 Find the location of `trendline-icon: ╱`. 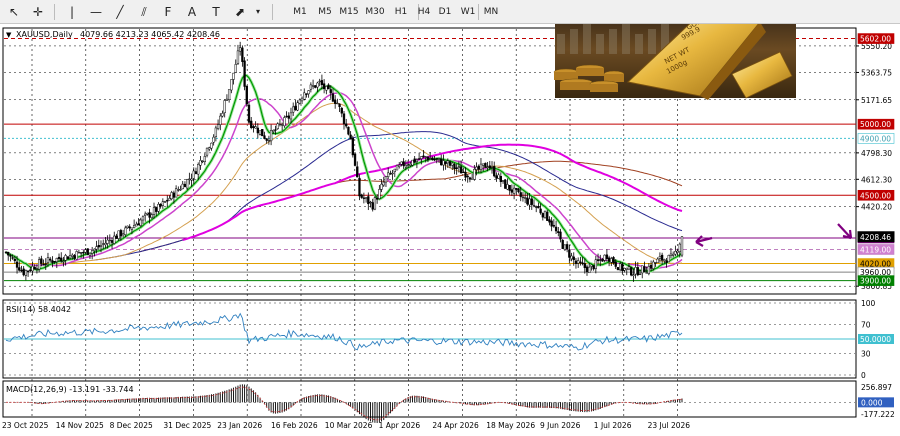

trendline-icon: ╱ is located at coordinates (120, 12).